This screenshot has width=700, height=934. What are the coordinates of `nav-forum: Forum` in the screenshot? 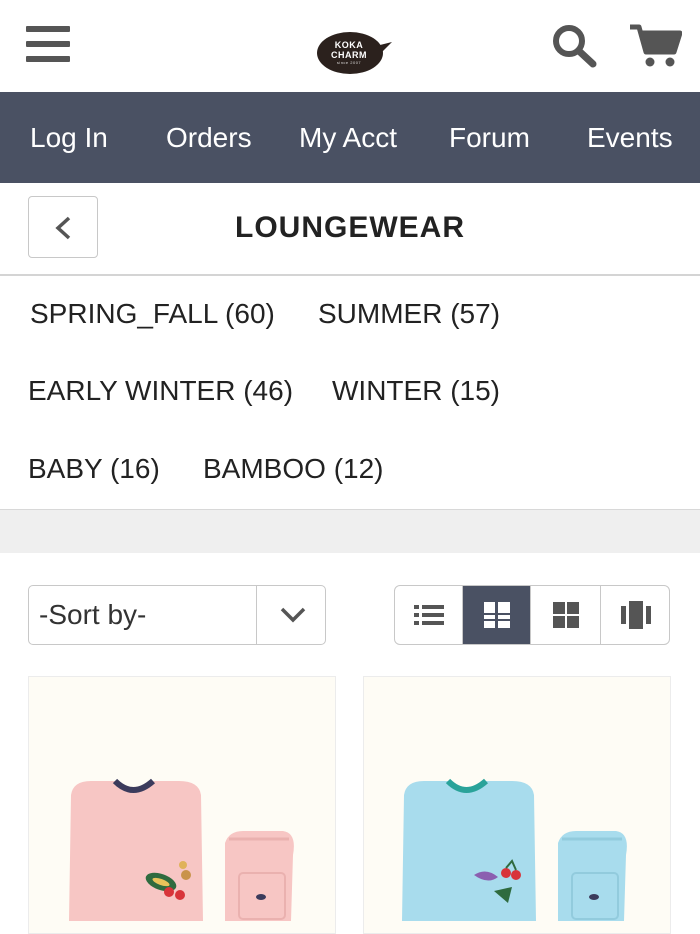 It's located at (489, 137).